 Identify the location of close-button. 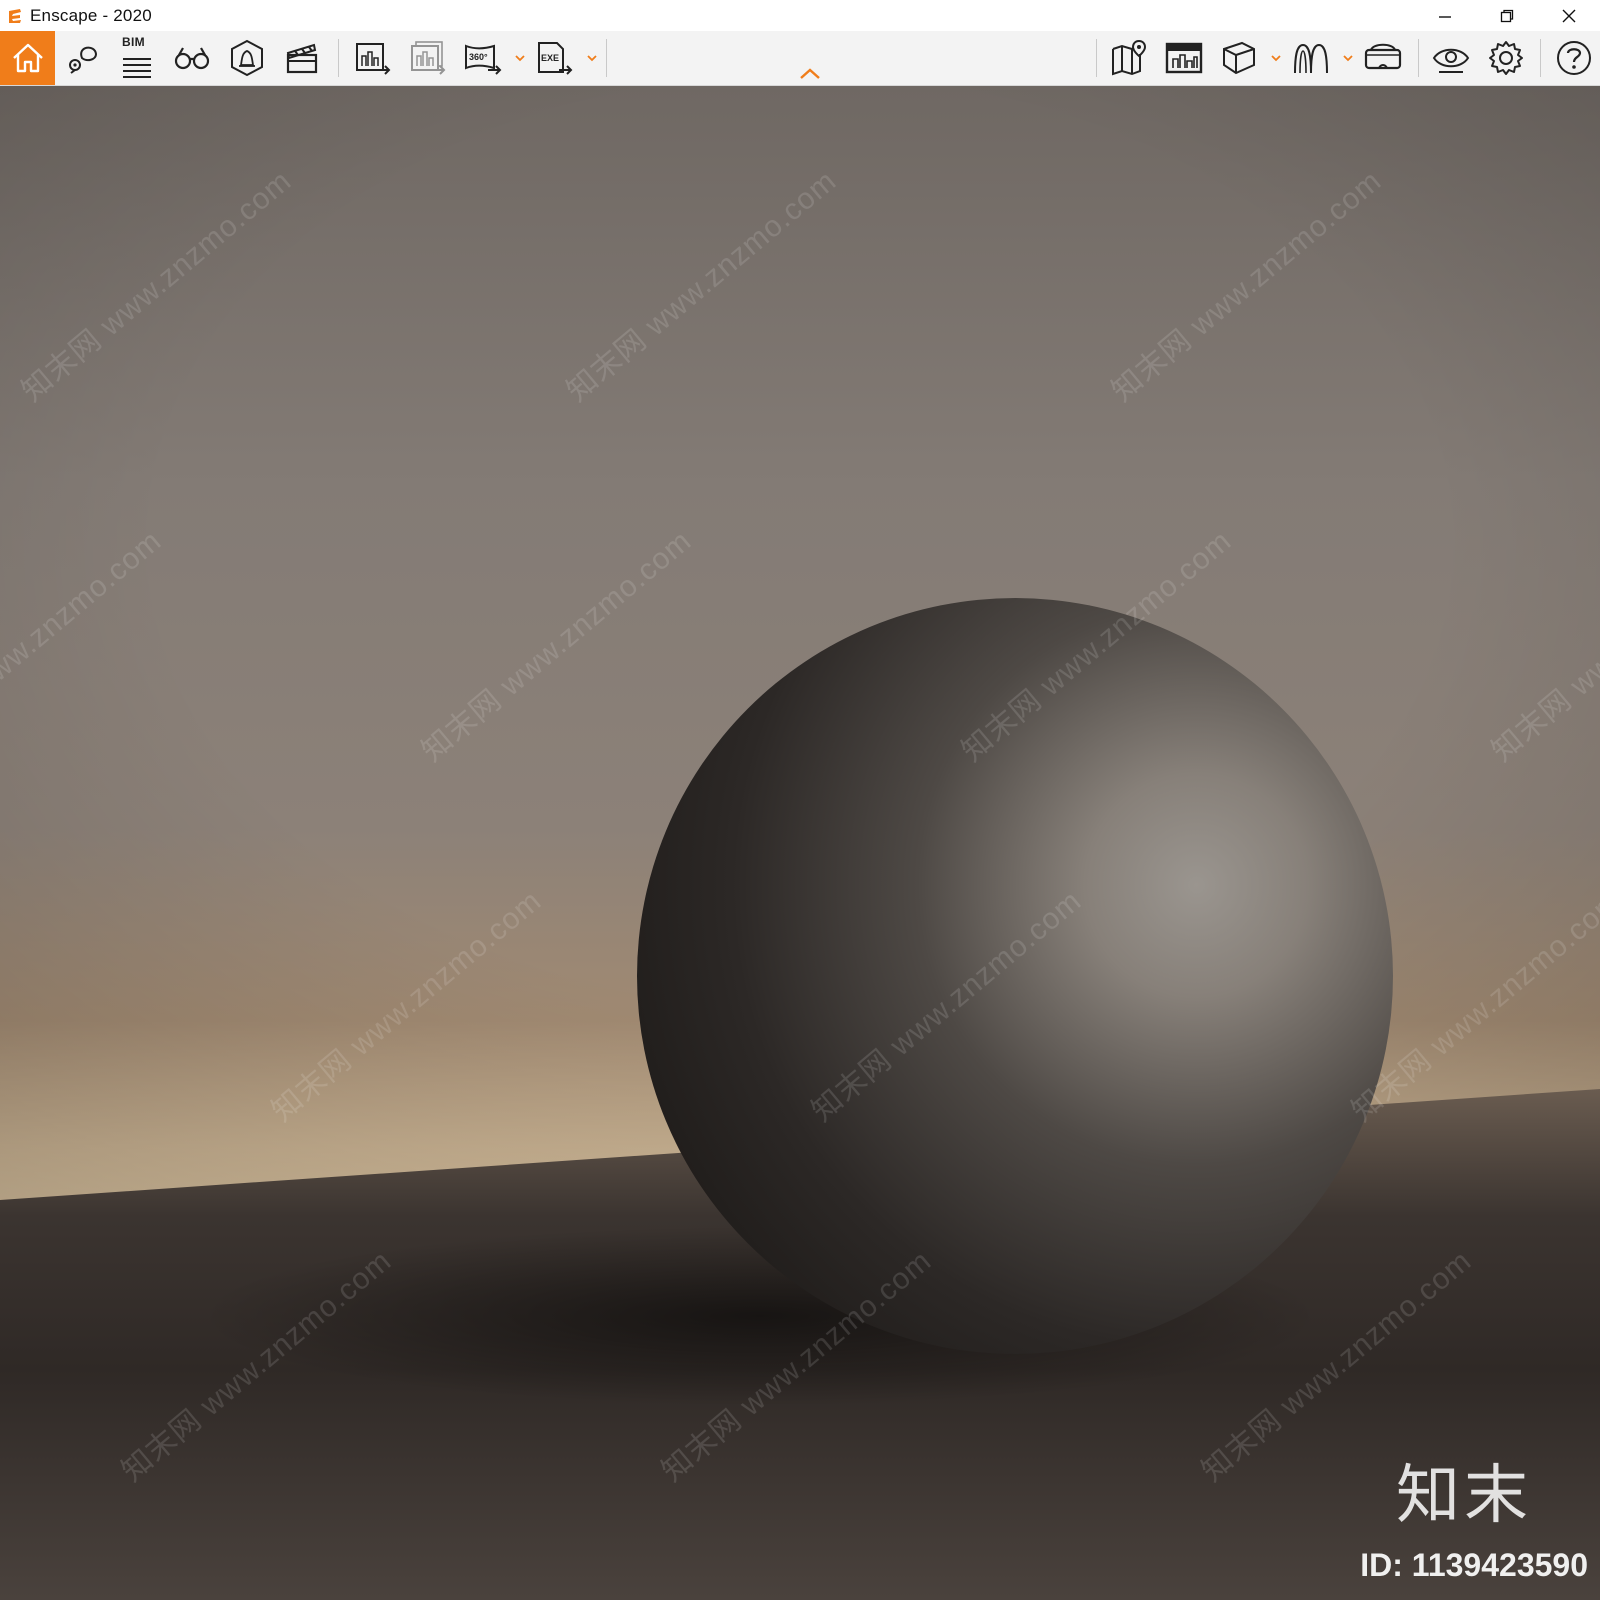
(1569, 15).